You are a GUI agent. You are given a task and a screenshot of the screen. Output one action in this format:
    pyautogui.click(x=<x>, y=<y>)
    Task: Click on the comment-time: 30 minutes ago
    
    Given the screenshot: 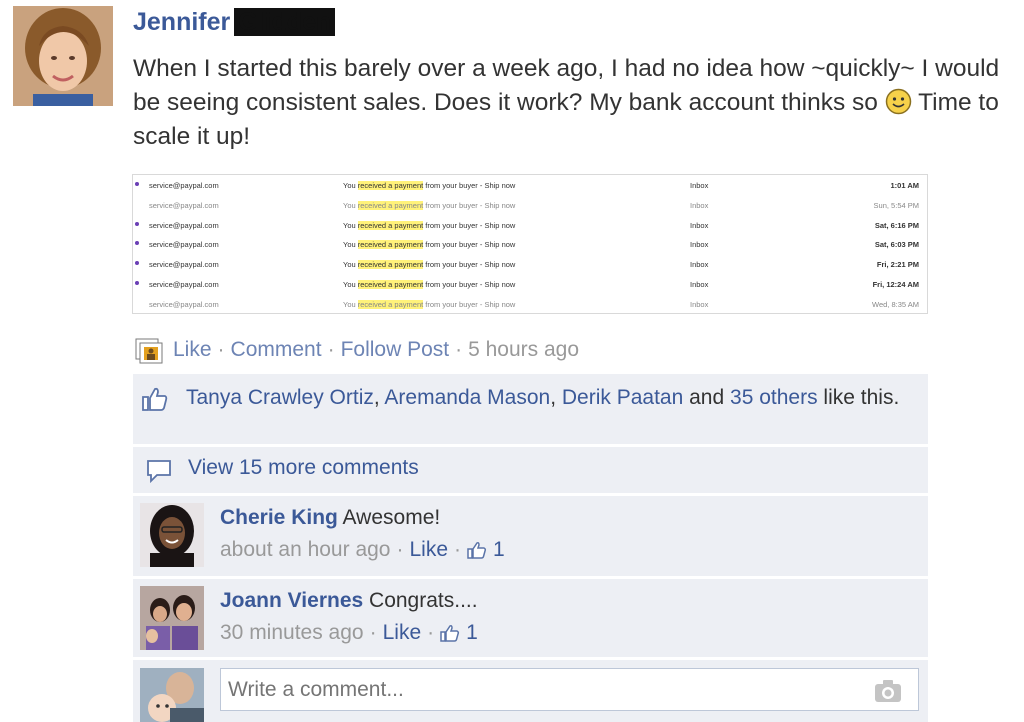 What is the action you would take?
    pyautogui.click(x=292, y=633)
    